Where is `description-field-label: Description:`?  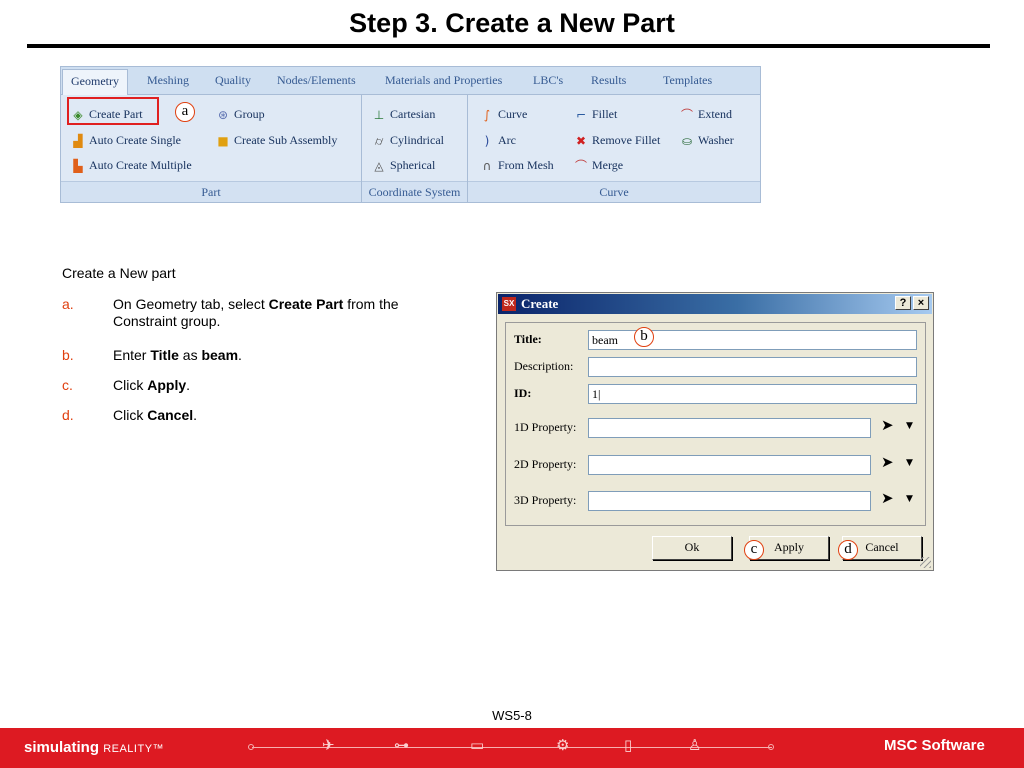
description-field-label: Description: is located at coordinates (544, 366).